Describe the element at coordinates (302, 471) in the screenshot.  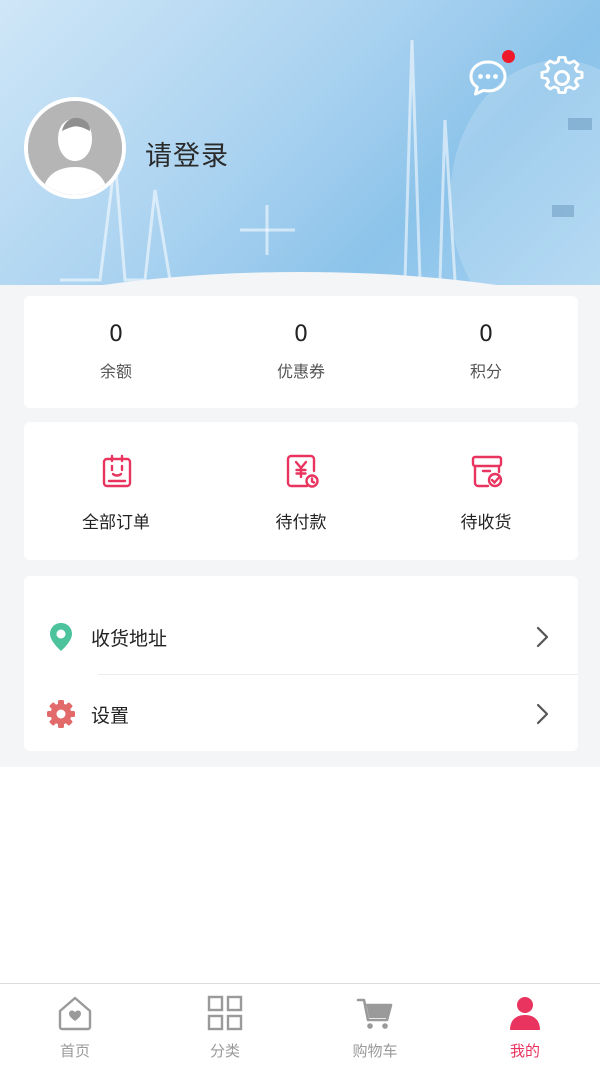
I see `yen-bill-icon` at that location.